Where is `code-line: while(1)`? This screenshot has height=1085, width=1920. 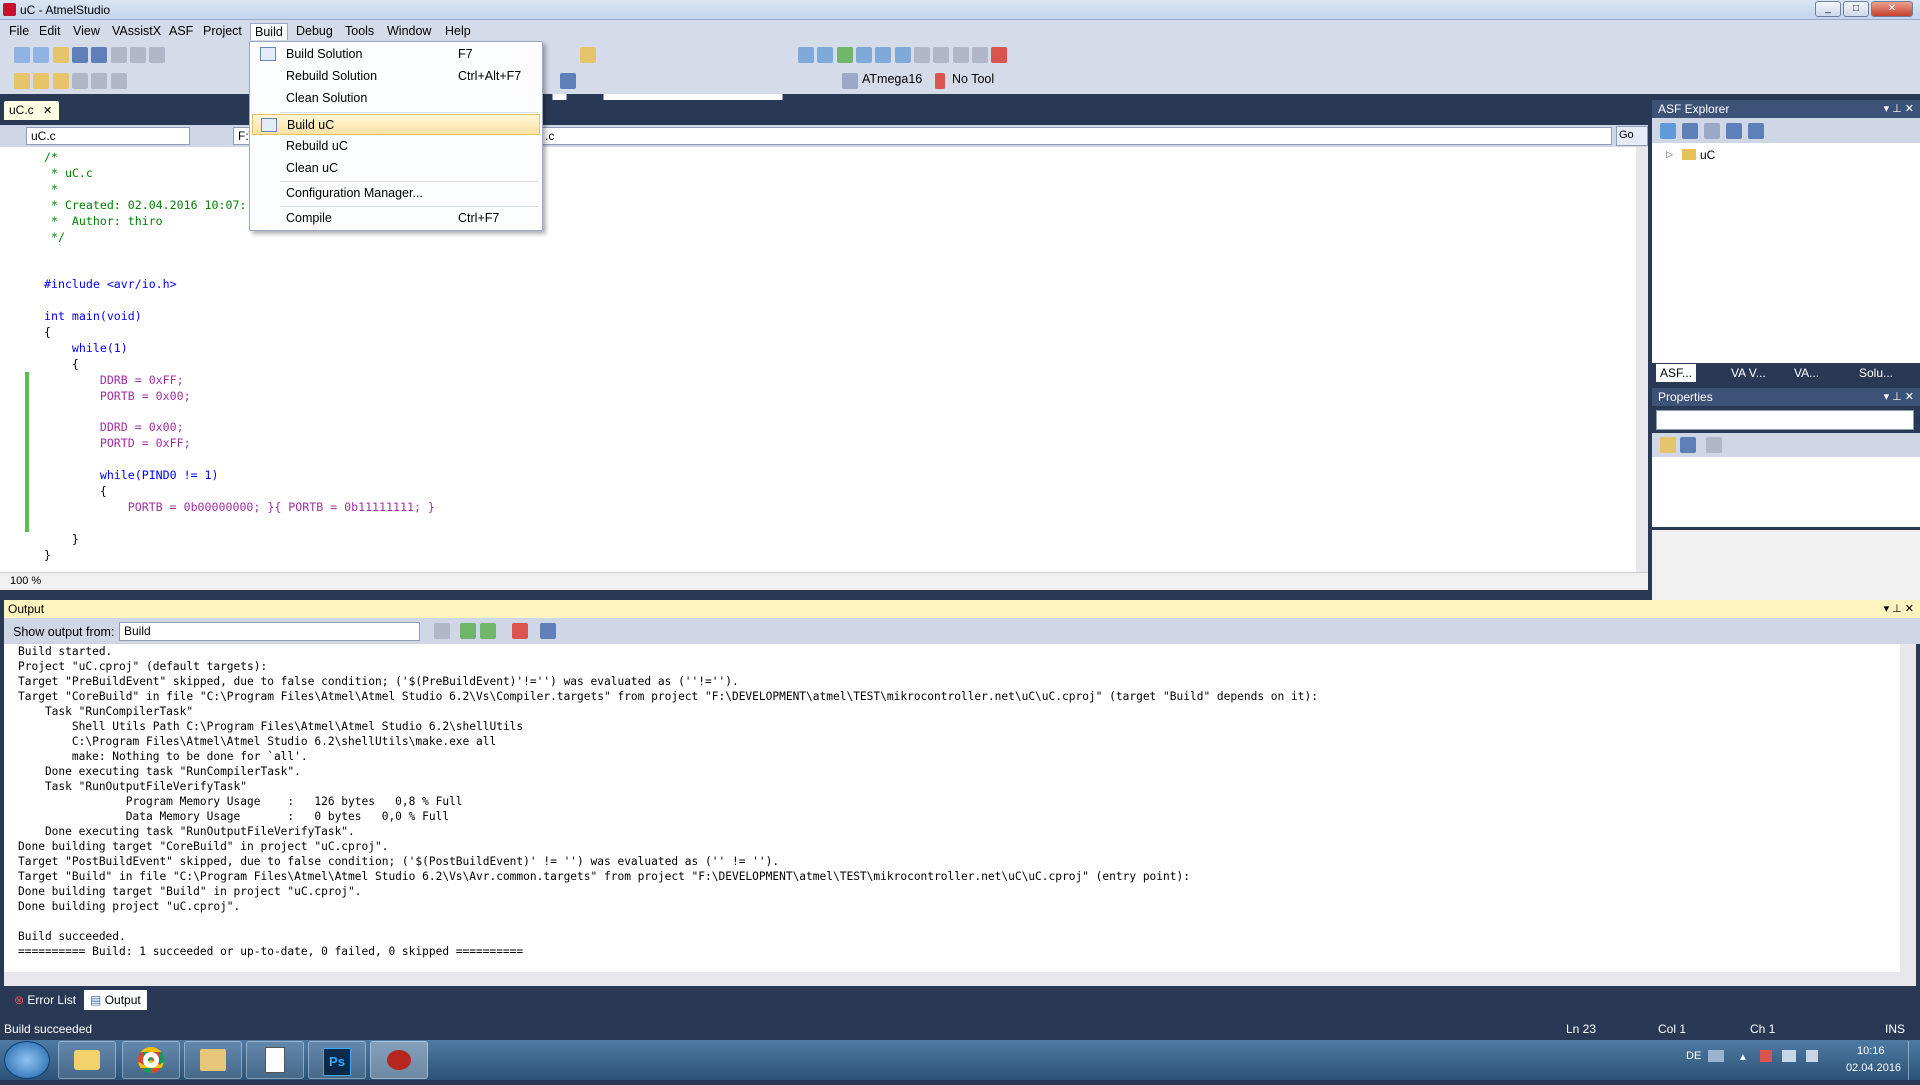
code-line: while(1) is located at coordinates (239, 349).